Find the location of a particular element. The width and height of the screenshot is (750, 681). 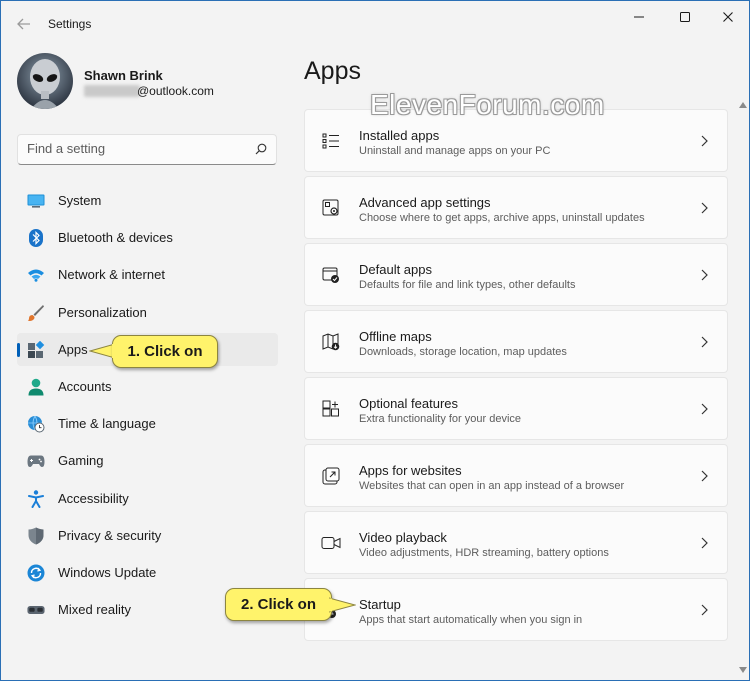

search-icon is located at coordinates (261, 149).